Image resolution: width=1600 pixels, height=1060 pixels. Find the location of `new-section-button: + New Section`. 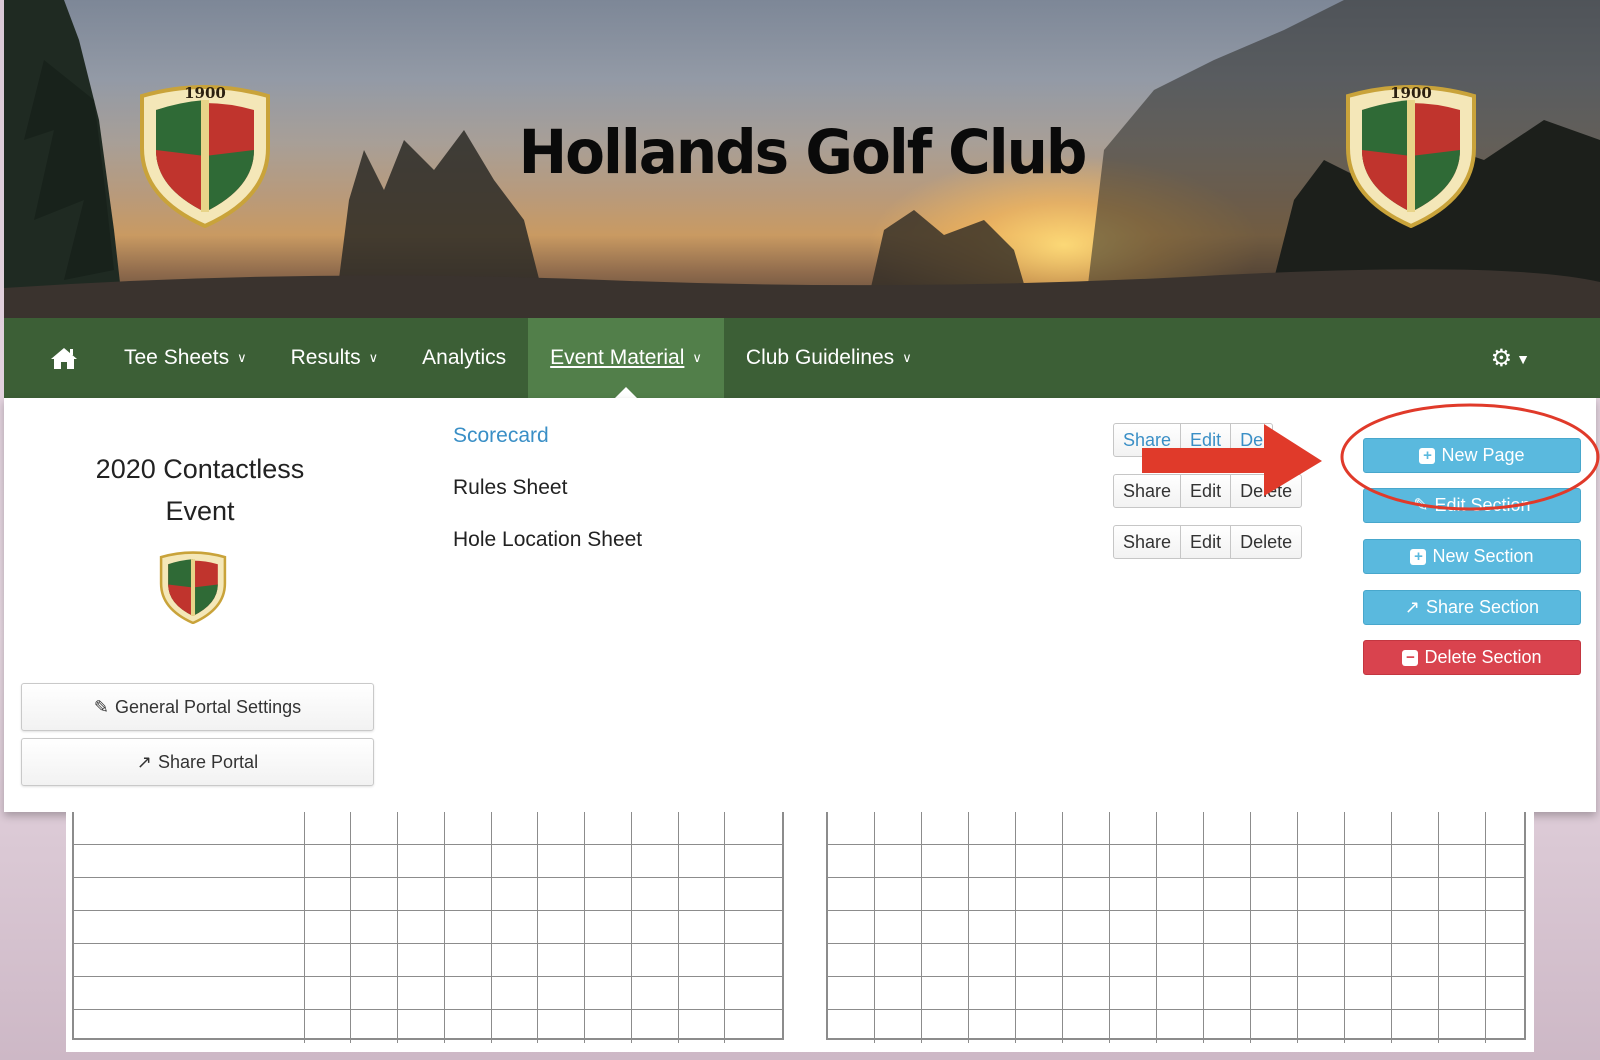

new-section-button: + New Section is located at coordinates (1472, 556).